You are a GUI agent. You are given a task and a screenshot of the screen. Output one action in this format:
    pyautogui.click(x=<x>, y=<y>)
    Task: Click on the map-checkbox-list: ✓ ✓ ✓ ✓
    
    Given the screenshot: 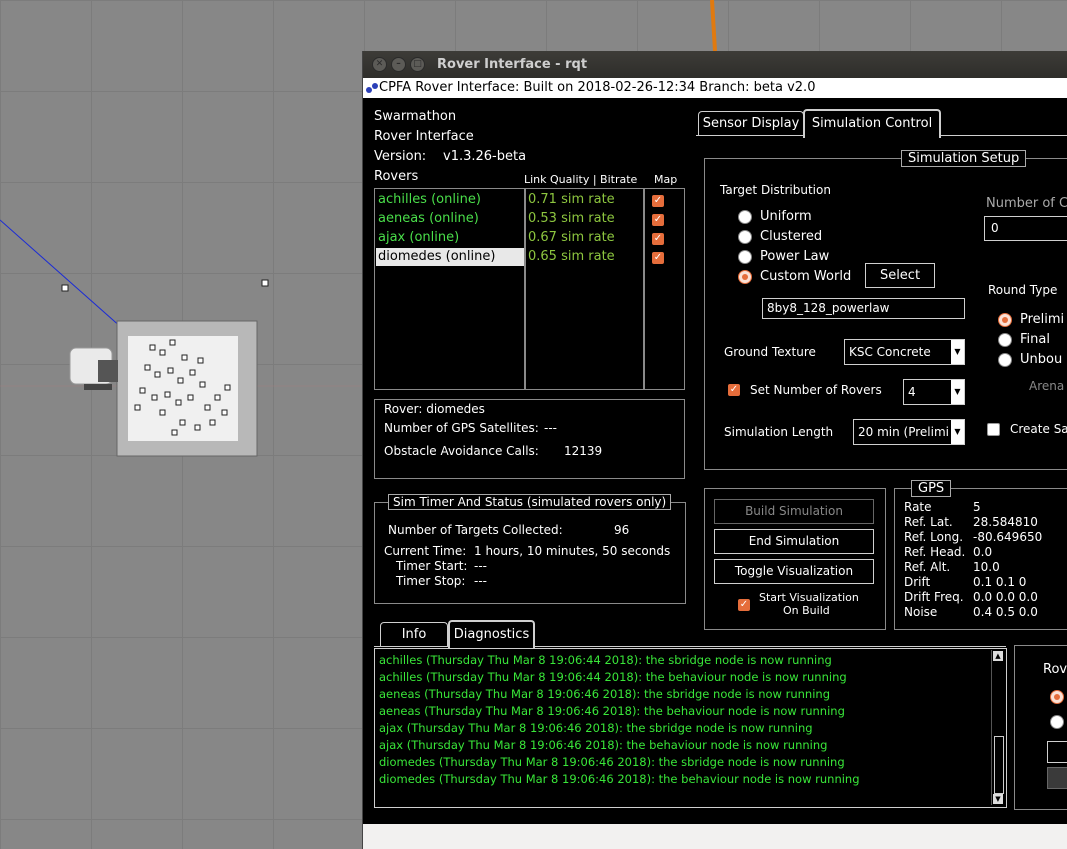 What is the action you would take?
    pyautogui.click(x=664, y=289)
    